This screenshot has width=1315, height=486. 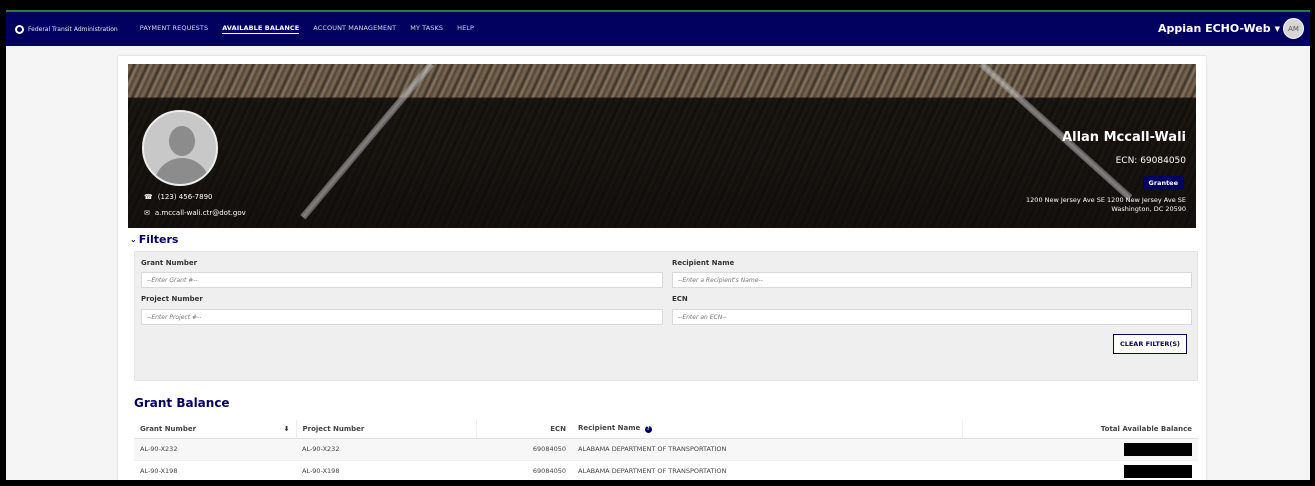 I want to click on grant-number-input, so click(x=402, y=280).